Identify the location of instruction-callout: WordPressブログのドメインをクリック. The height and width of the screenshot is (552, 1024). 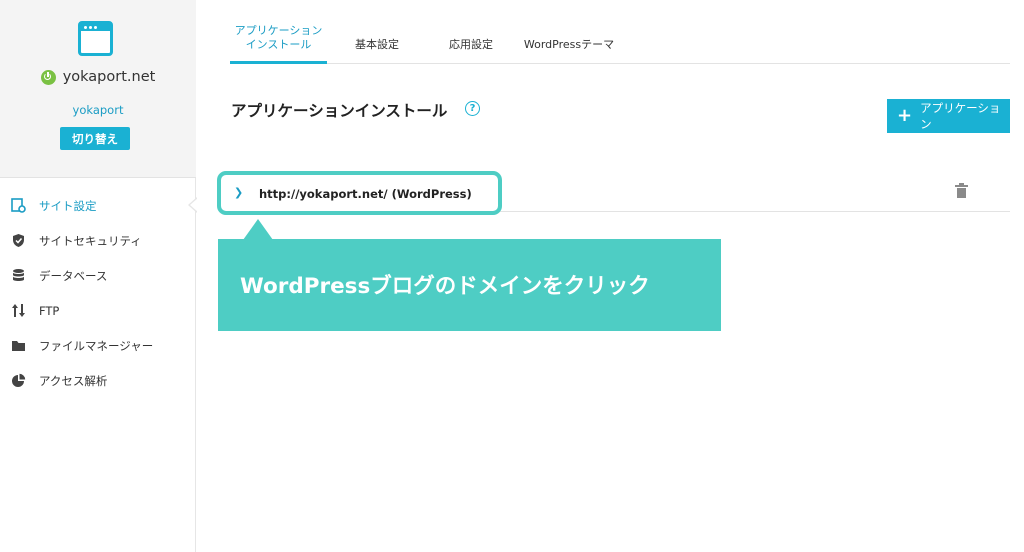
(469, 285).